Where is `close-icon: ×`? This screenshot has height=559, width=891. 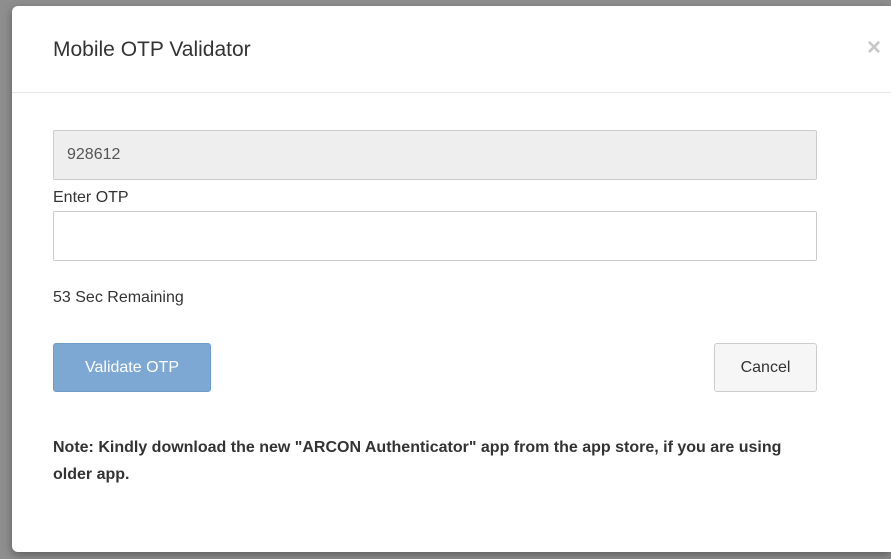 close-icon: × is located at coordinates (874, 48).